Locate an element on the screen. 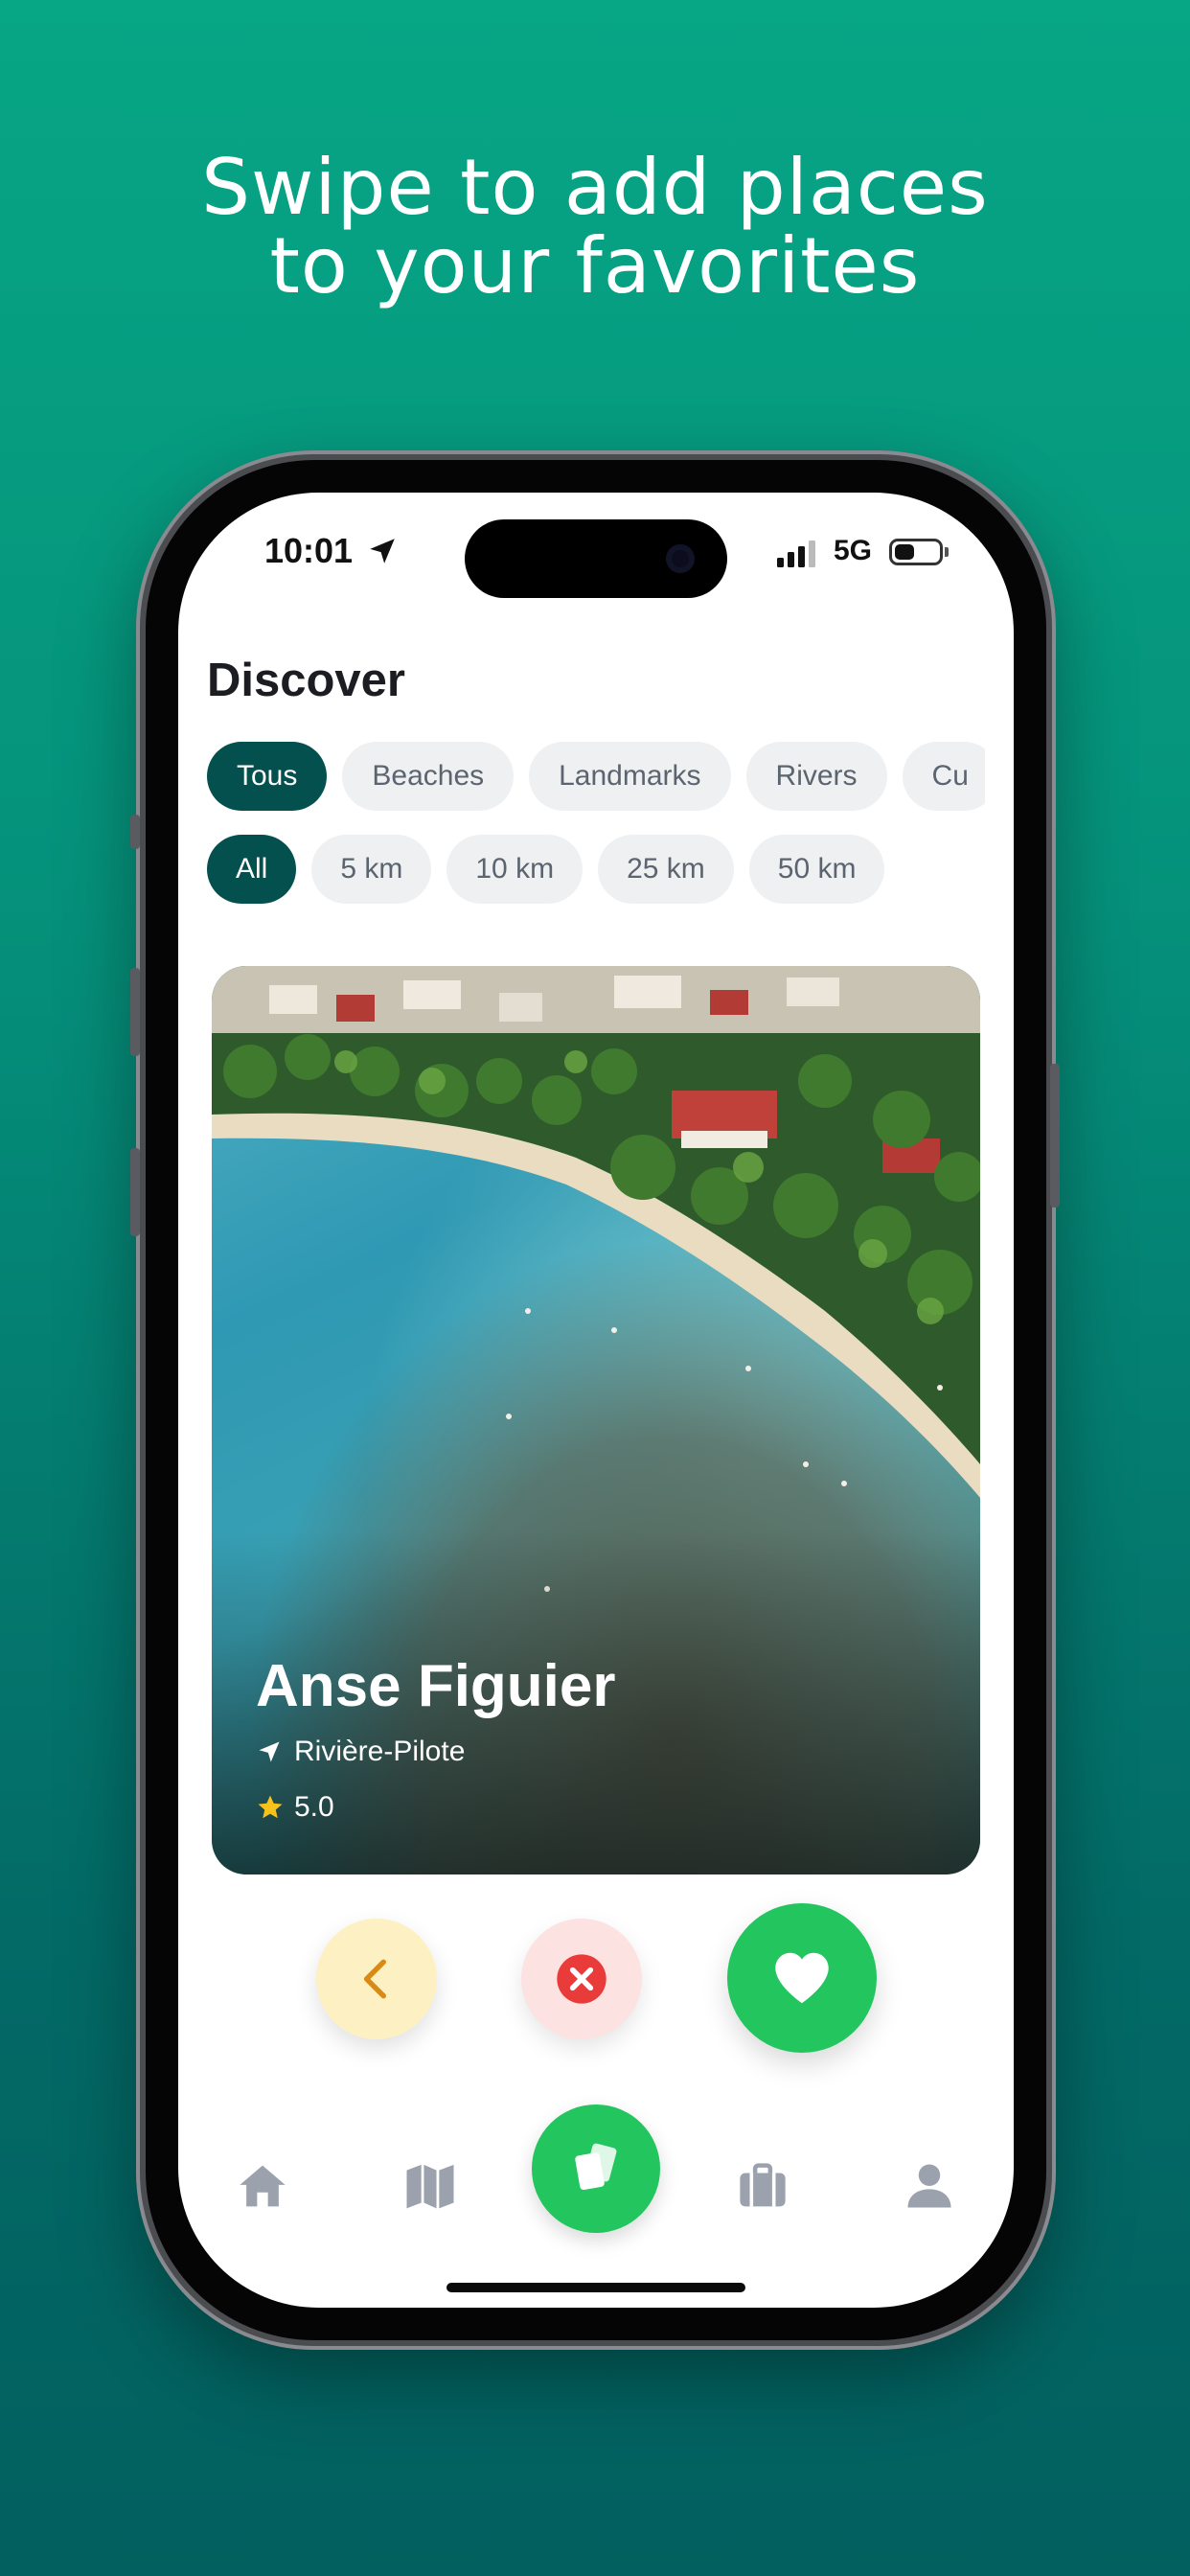 The width and height of the screenshot is (1190, 2576). cards-icon is located at coordinates (596, 2167).